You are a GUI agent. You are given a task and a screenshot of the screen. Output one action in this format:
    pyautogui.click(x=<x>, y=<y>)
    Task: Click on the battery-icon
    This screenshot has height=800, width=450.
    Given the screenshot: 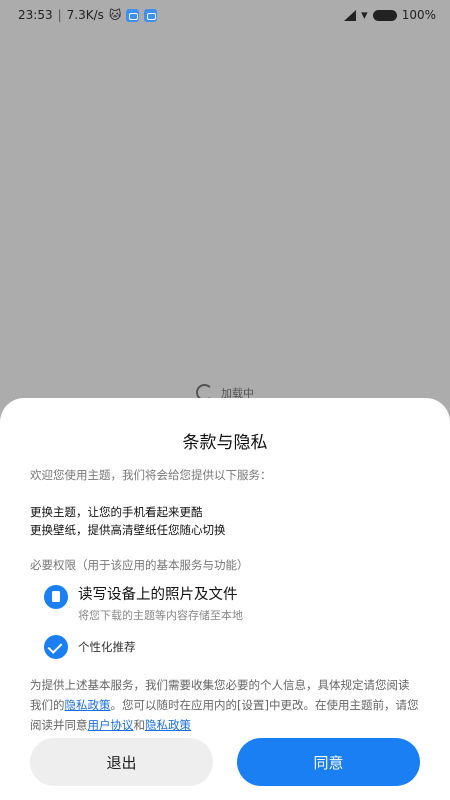 What is the action you would take?
    pyautogui.click(x=384, y=15)
    